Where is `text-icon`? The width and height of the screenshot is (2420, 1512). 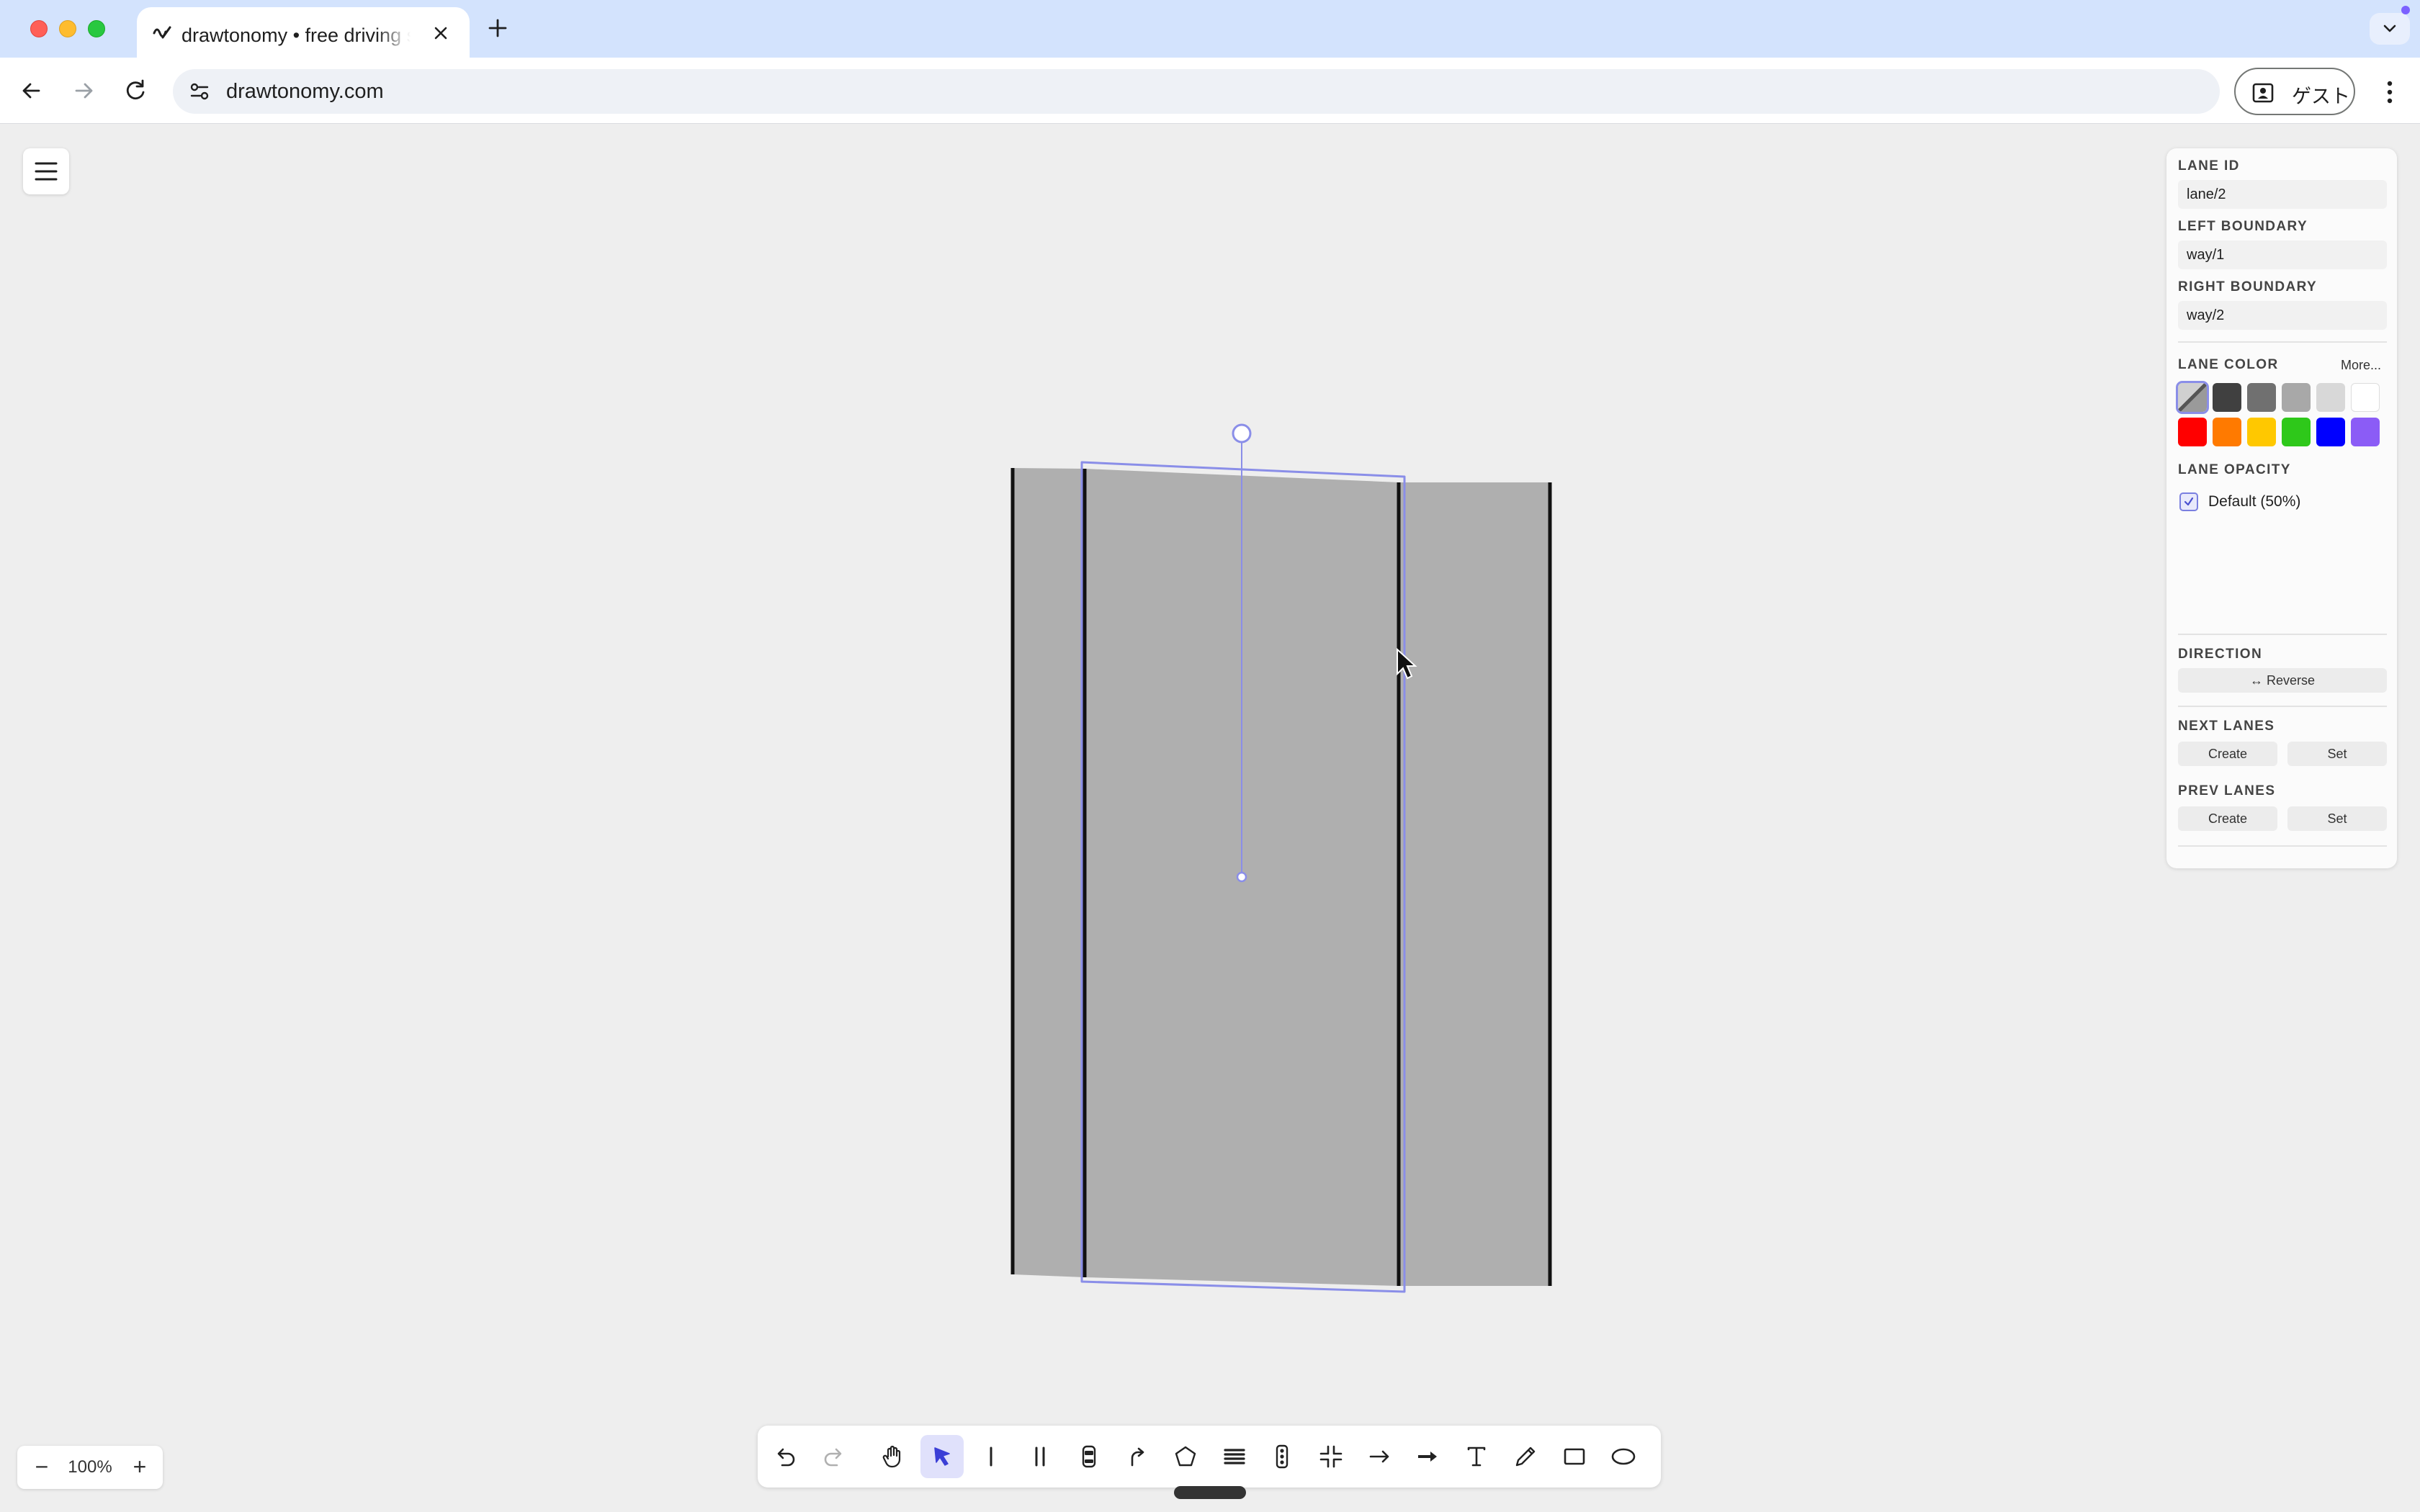
text-icon is located at coordinates (1476, 1456).